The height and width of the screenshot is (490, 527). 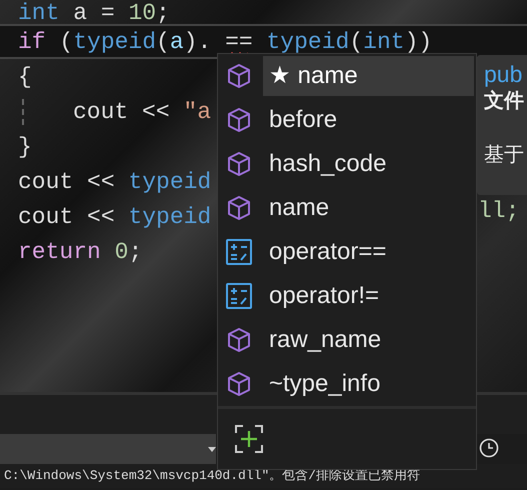 What do you see at coordinates (368, 296) in the screenshot?
I see `completion-item: operator!=` at bounding box center [368, 296].